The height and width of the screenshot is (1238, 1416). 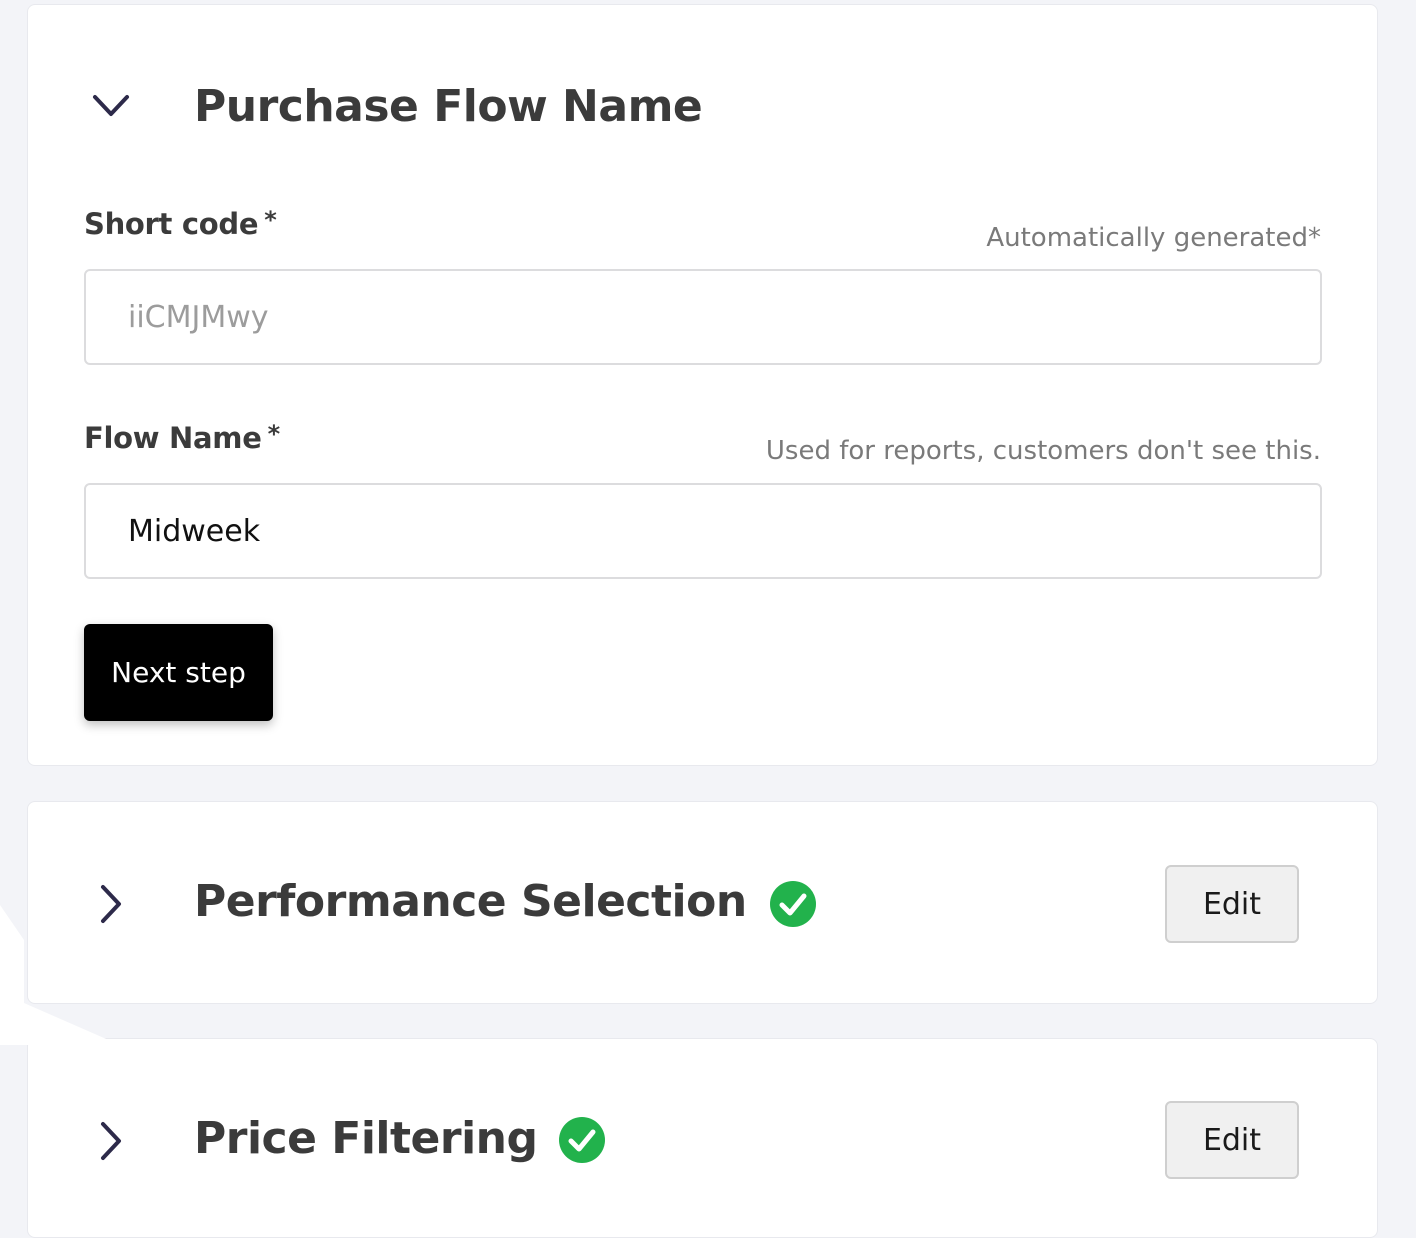 What do you see at coordinates (448, 106) in the screenshot?
I see `section-title-purchase-flow: Purchase Flow Name` at bounding box center [448, 106].